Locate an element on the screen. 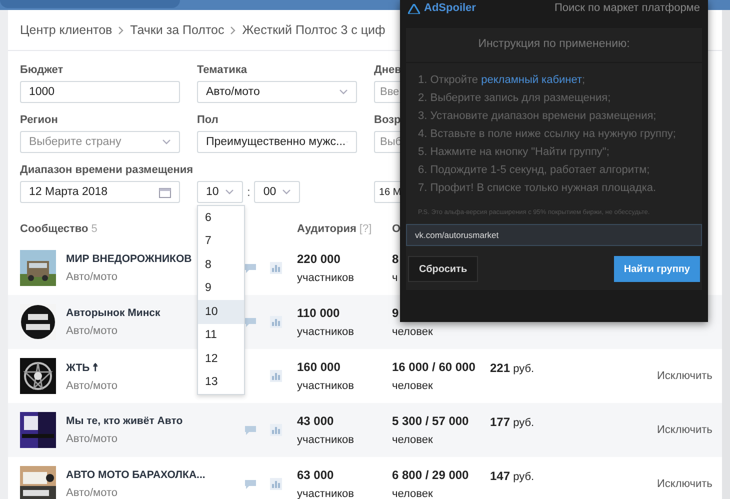 This screenshot has width=730, height=499. community-name: Мы те, кто живёт Авто is located at coordinates (124, 421).